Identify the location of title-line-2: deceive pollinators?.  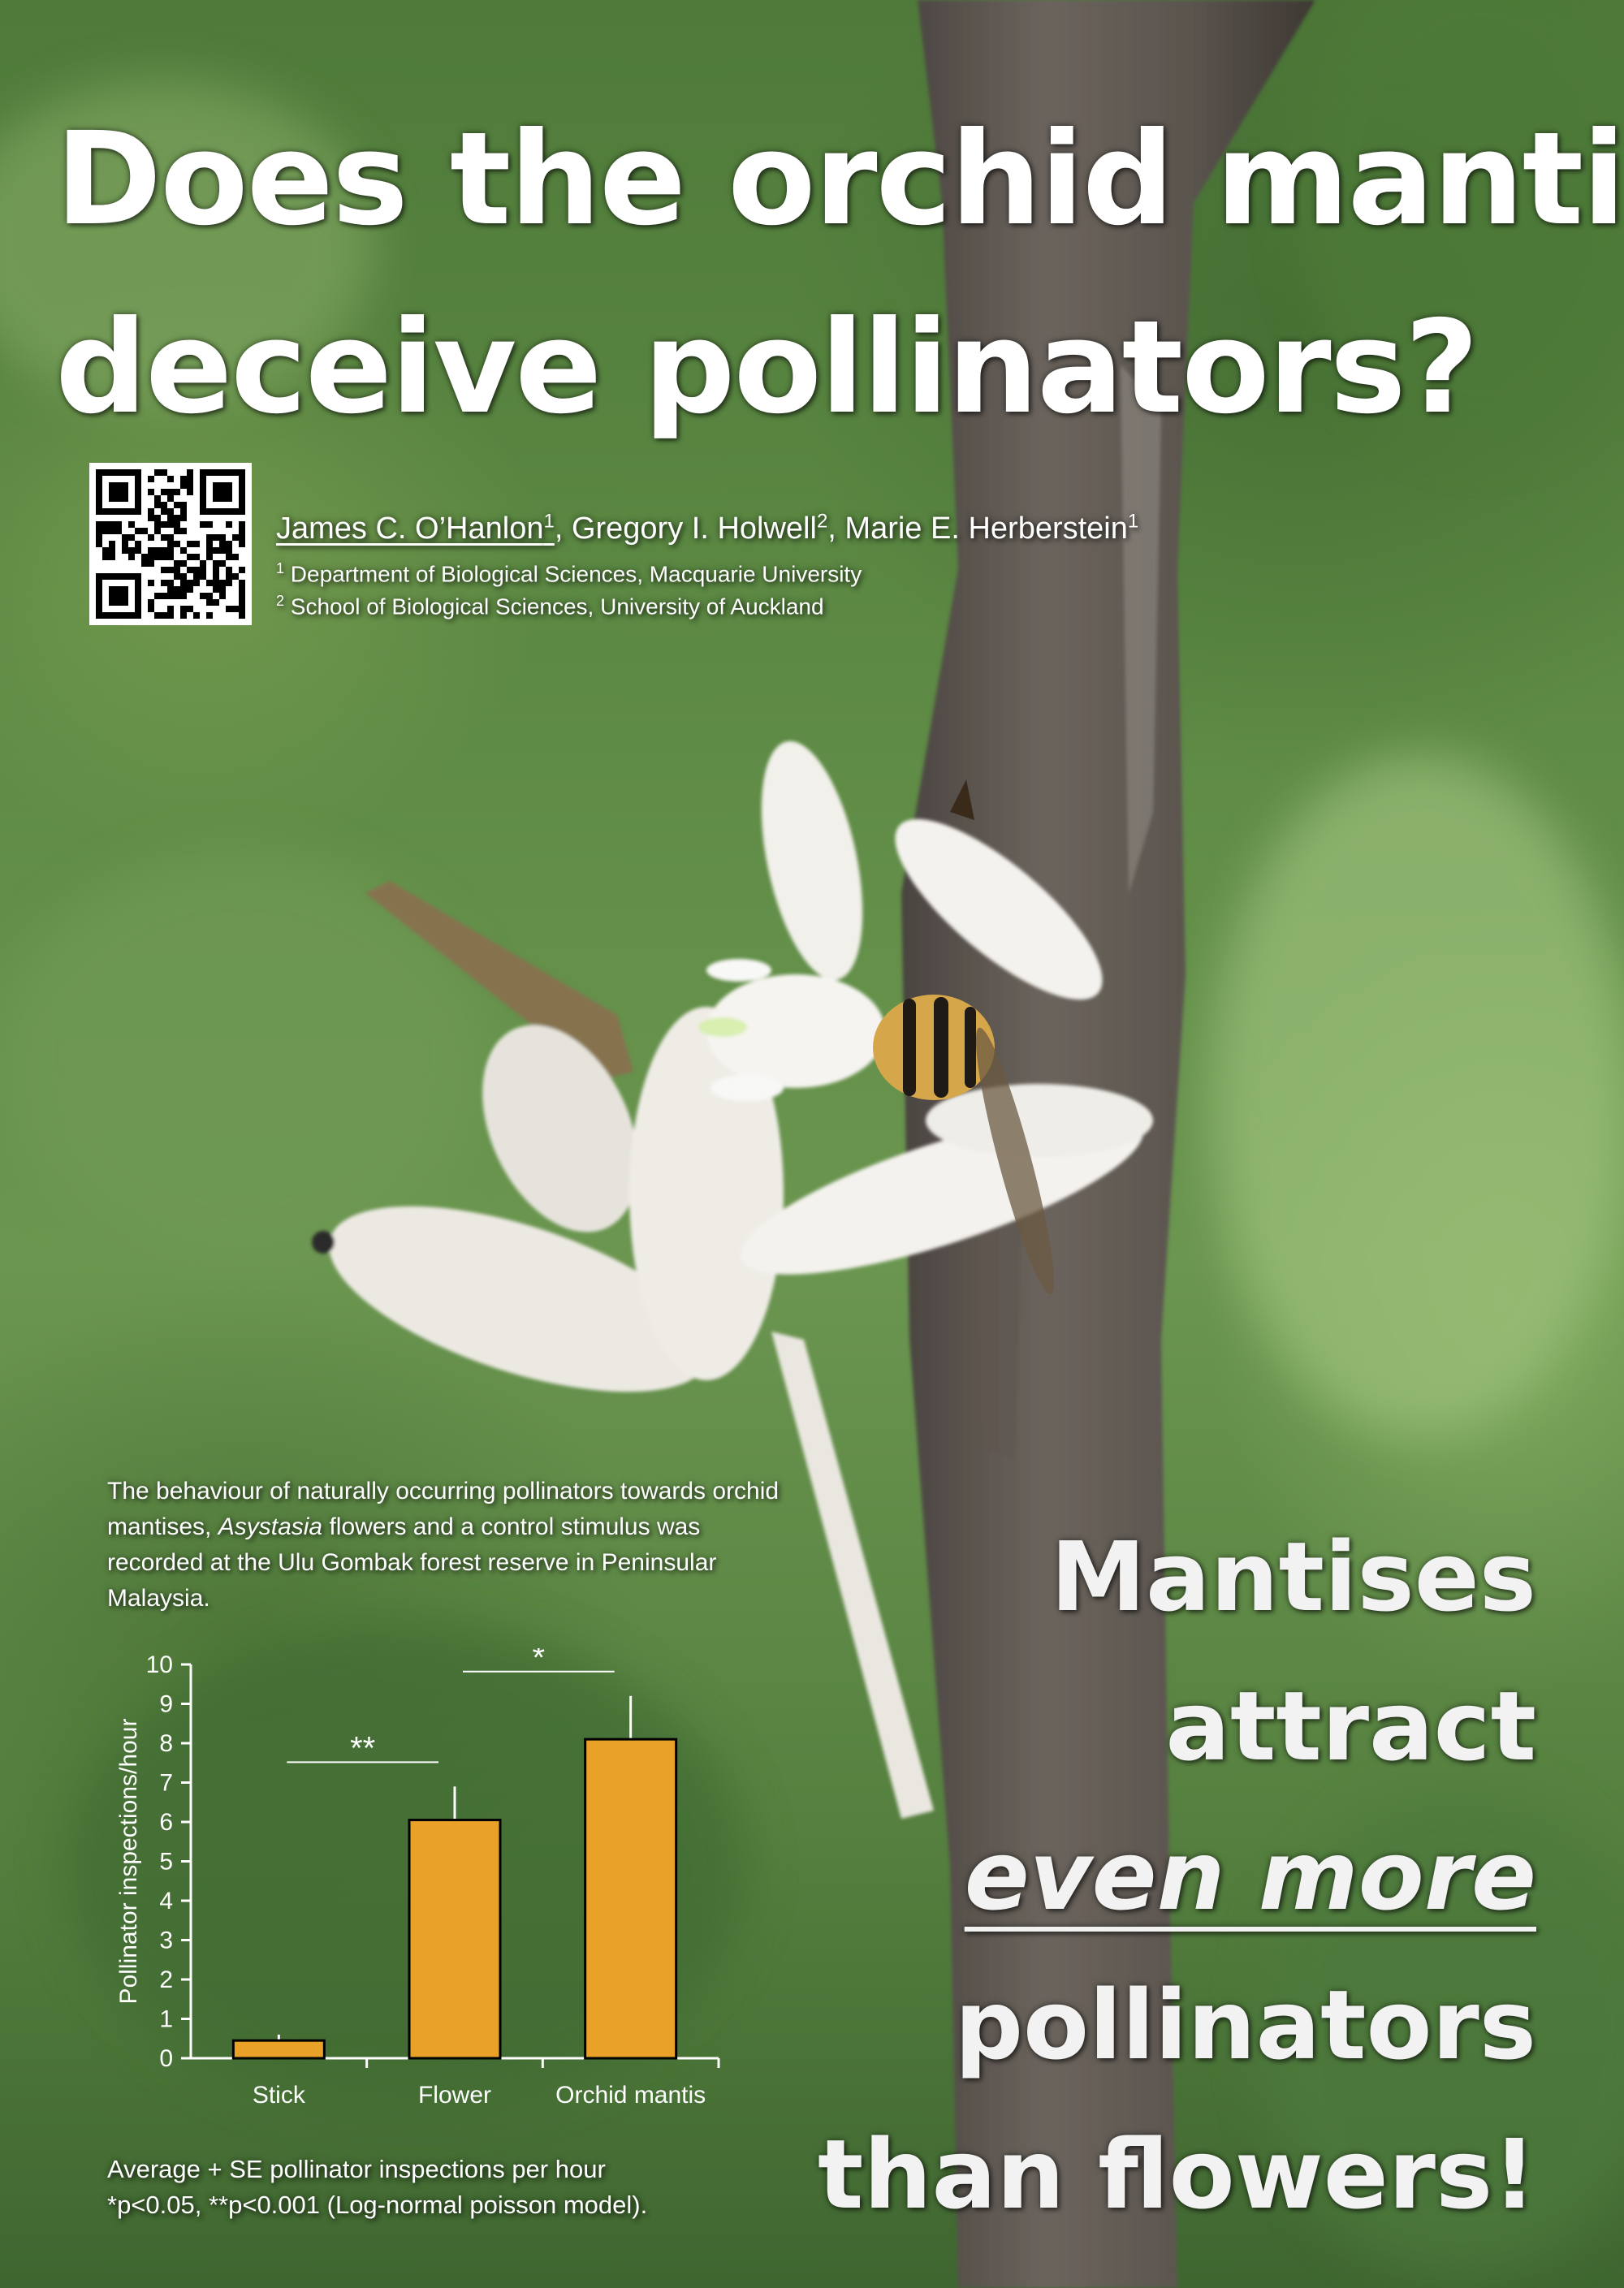
(767, 368).